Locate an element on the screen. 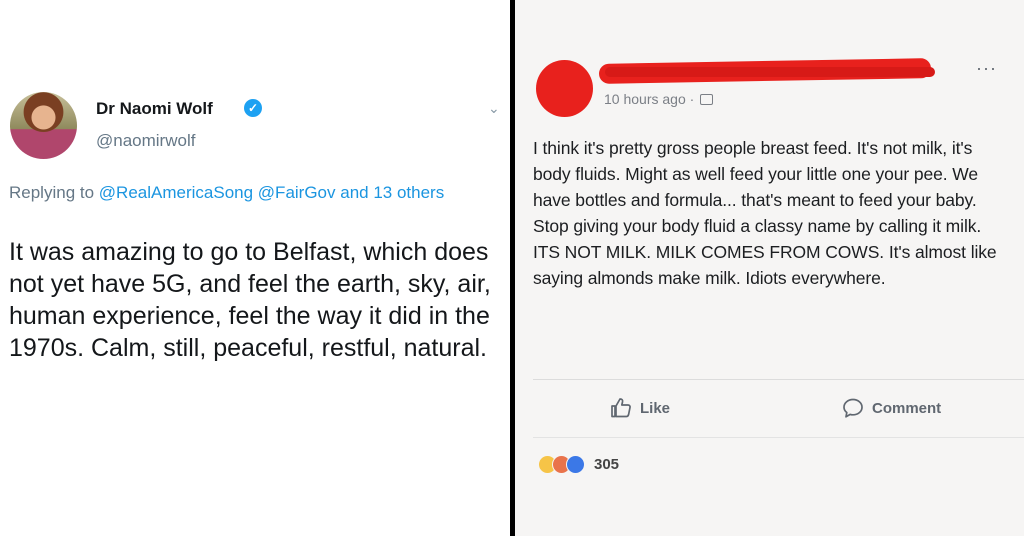 This screenshot has width=1024, height=536. more-options-icon: ··· is located at coordinates (986, 68).